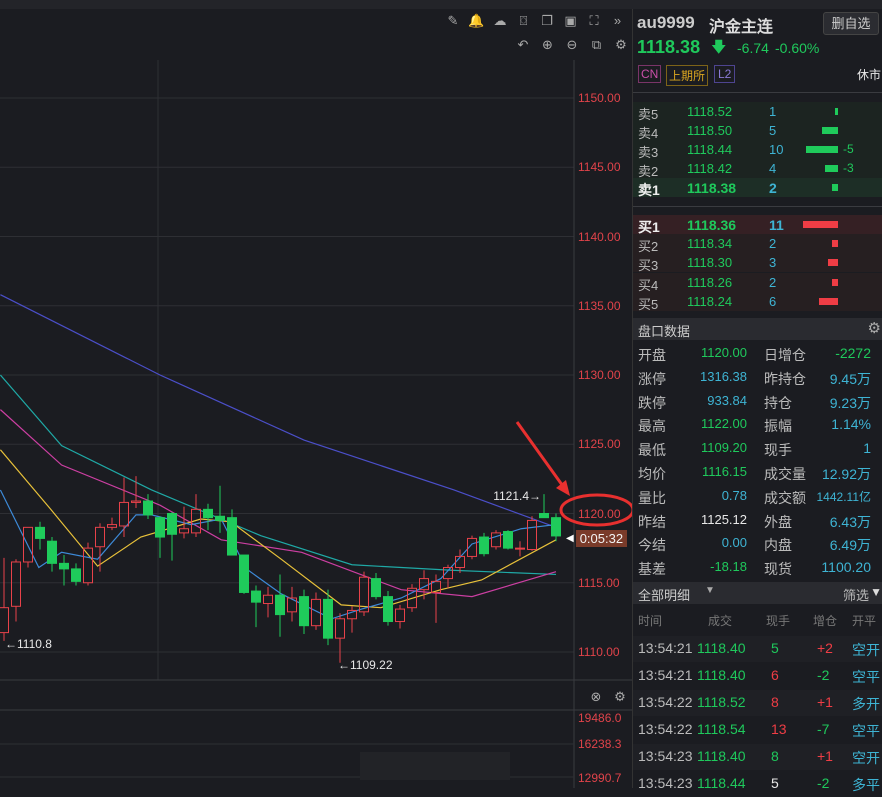 This screenshot has height=797, width=882. What do you see at coordinates (825, 756) in the screenshot?
I see `trade-oi-change: +1` at bounding box center [825, 756].